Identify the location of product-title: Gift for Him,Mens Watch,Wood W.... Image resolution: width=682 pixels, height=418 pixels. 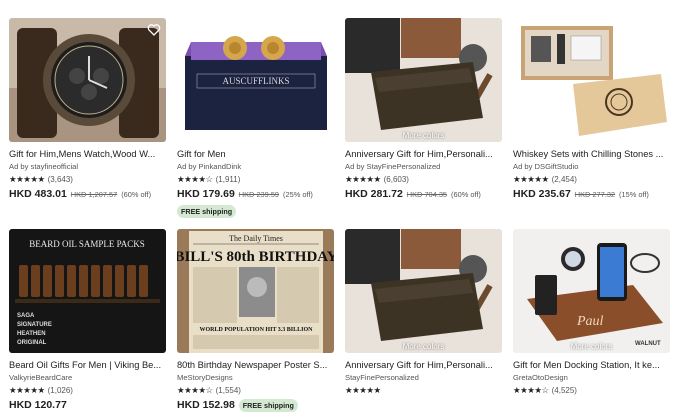
(87, 154).